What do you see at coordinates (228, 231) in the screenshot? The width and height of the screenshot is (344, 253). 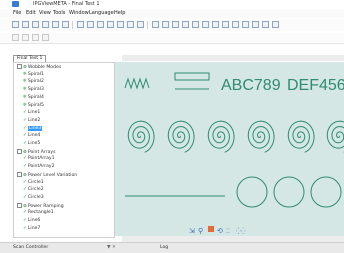 I see `zoom-fit-icon: ⁚⁚` at bounding box center [228, 231].